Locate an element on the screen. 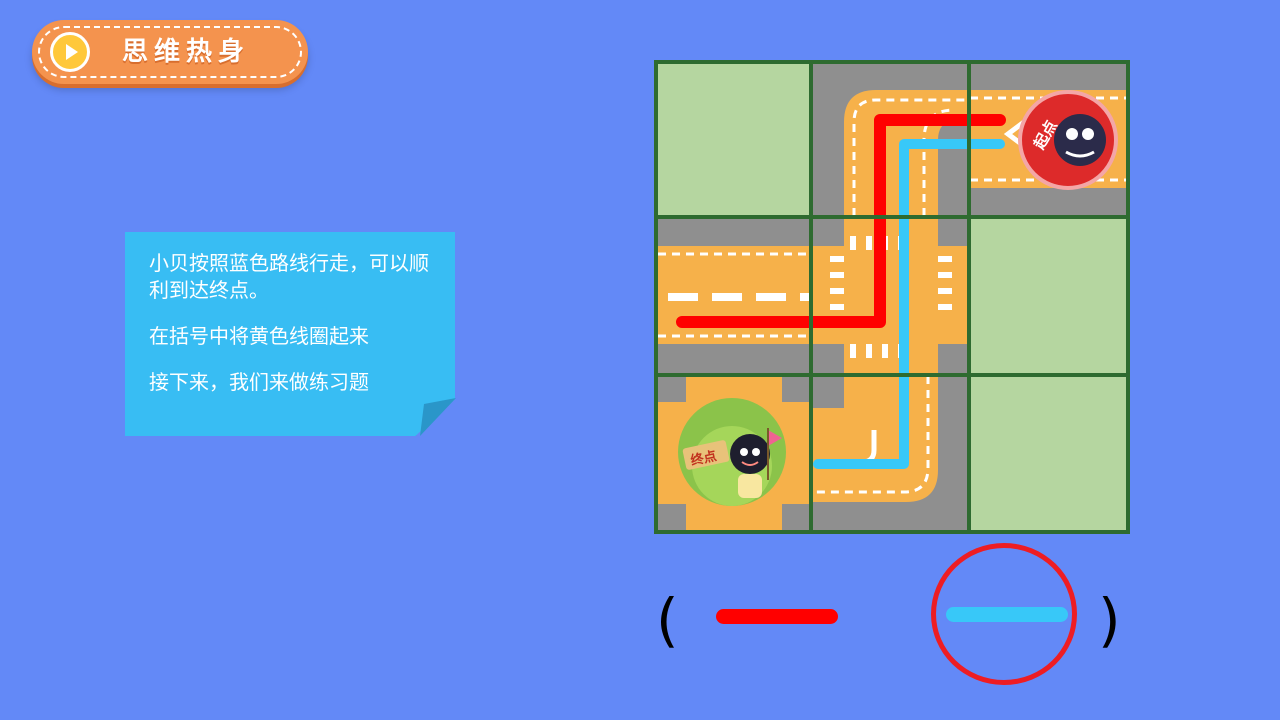 The image size is (1280, 720). red-line-option is located at coordinates (777, 616).